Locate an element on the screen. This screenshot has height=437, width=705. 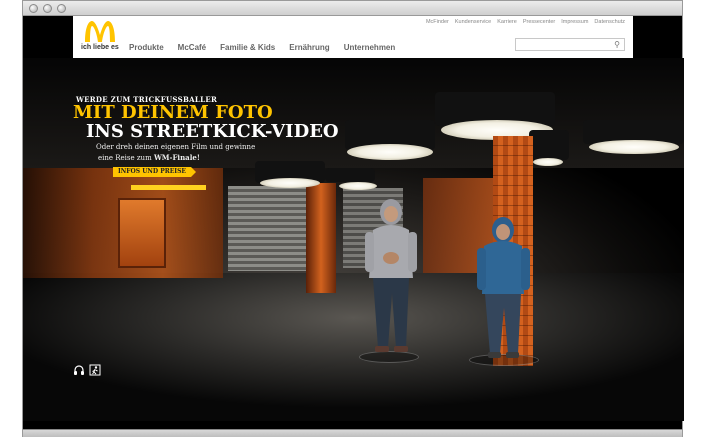
minimize-window-button is located at coordinates (47, 8).